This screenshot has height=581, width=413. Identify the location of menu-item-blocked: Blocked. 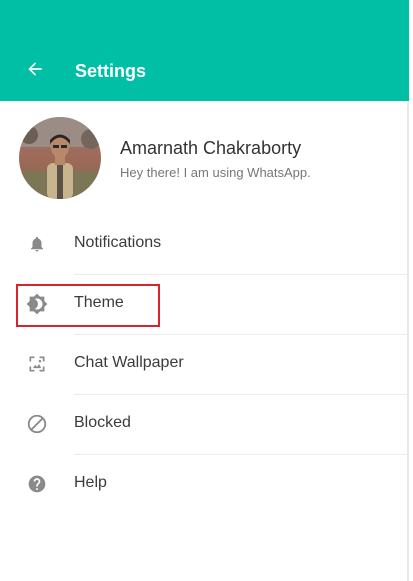
(204, 423).